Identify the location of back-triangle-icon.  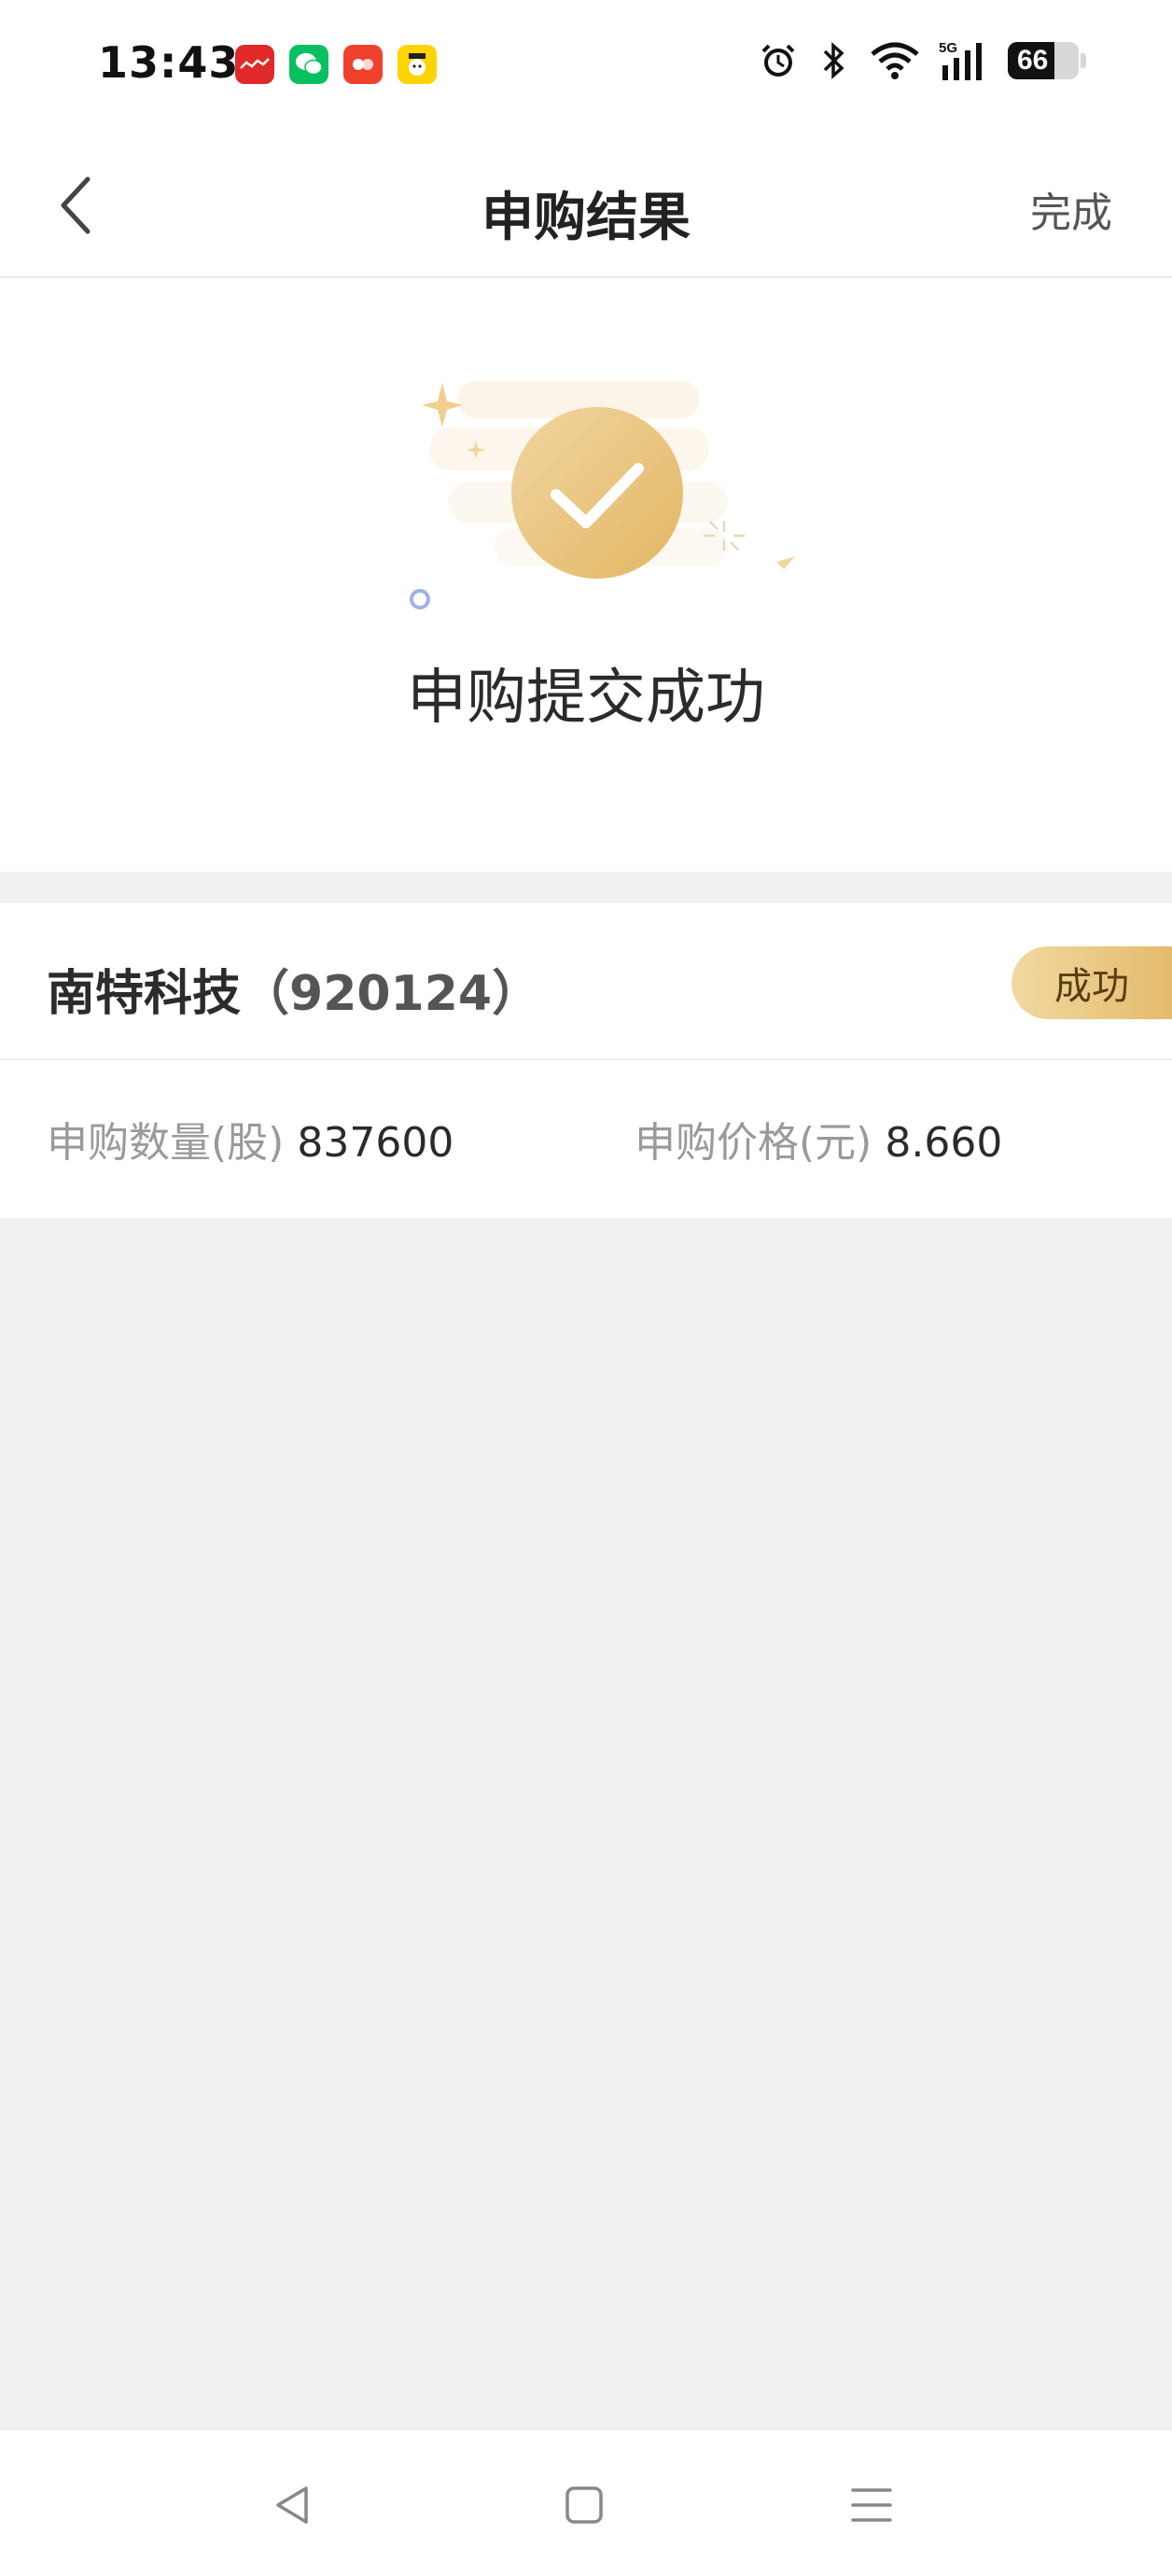
(292, 2505).